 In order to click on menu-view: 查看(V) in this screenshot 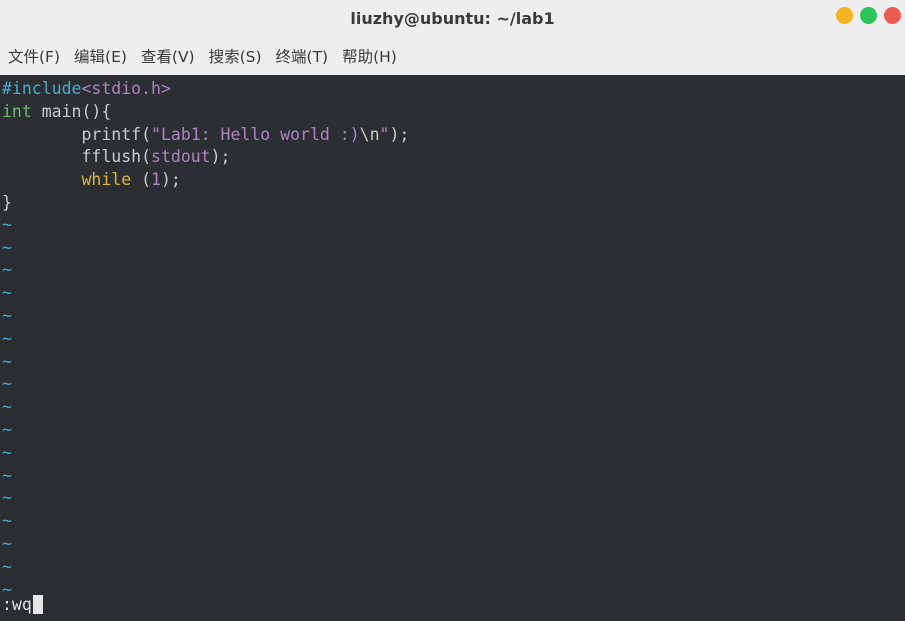, I will do `click(168, 56)`.